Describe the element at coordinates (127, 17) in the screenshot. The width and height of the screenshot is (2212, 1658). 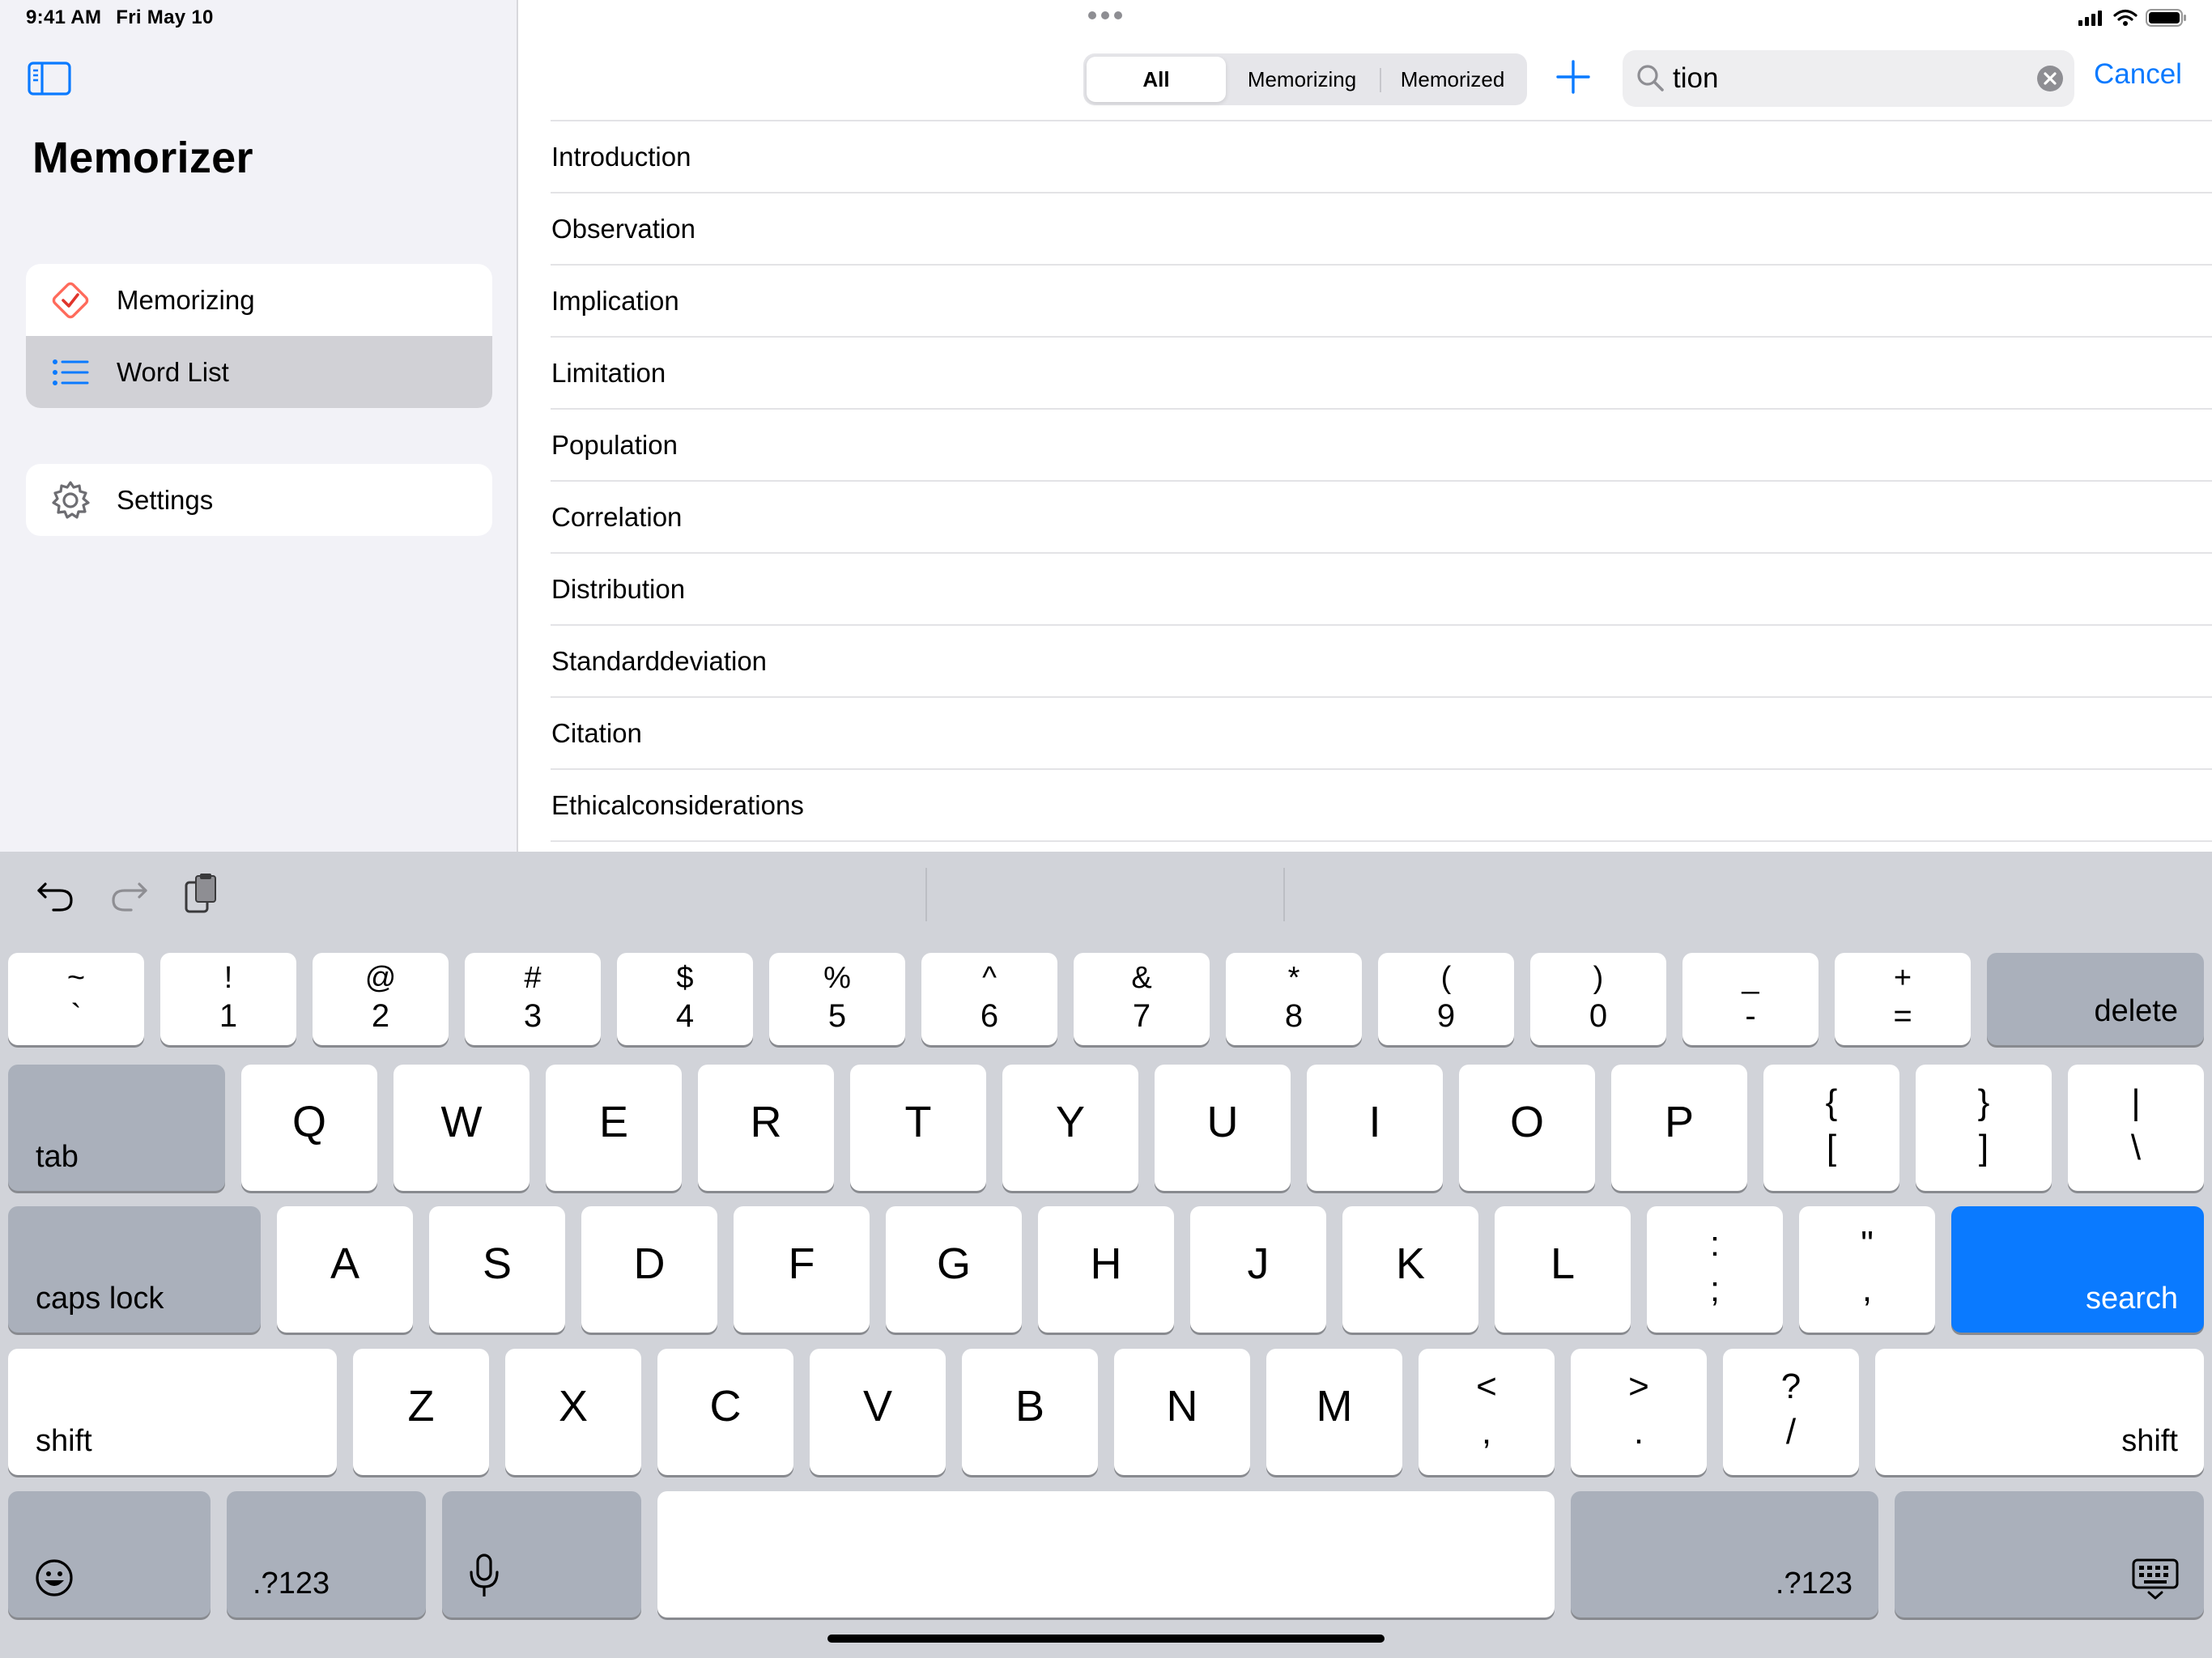
I see `status-time: 9:41 AM Fri May 10` at that location.